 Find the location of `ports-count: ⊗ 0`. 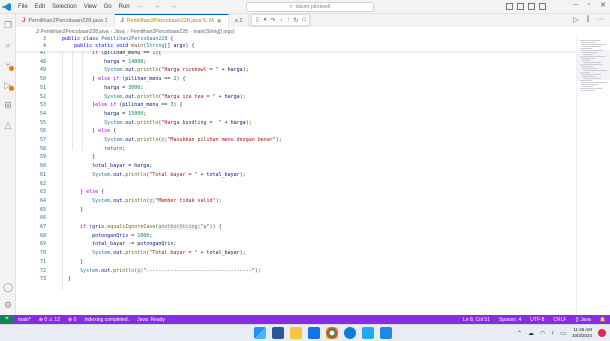

ports-count: ⊗ 0 is located at coordinates (72, 320).